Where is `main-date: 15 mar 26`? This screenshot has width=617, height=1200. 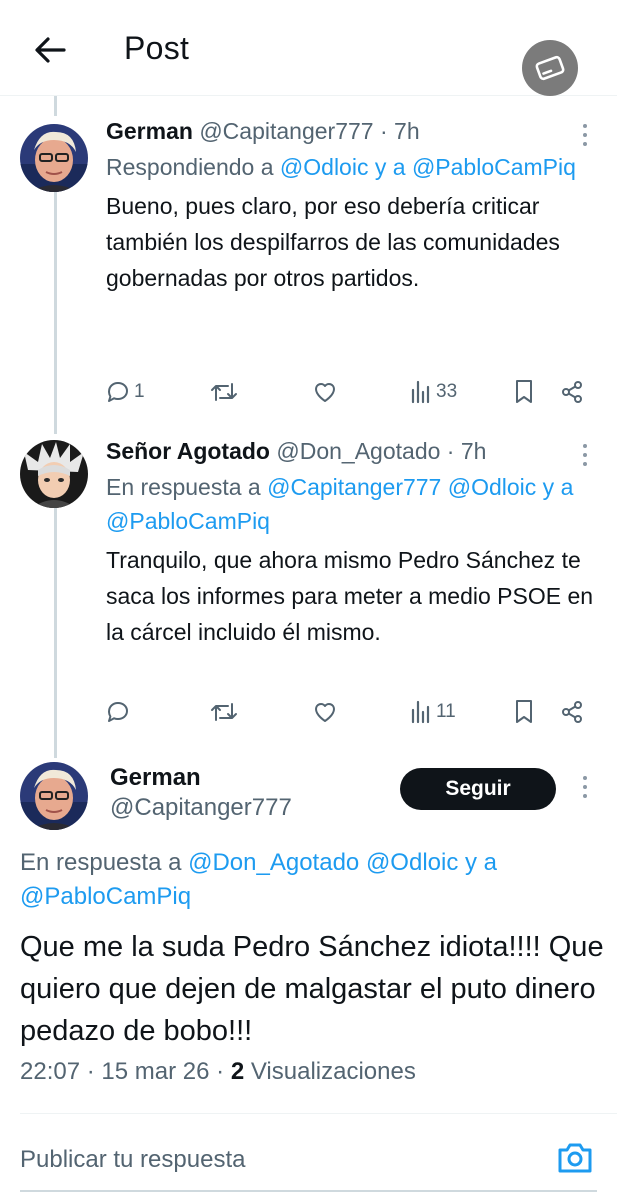
main-date: 15 mar 26 is located at coordinates (155, 1071).